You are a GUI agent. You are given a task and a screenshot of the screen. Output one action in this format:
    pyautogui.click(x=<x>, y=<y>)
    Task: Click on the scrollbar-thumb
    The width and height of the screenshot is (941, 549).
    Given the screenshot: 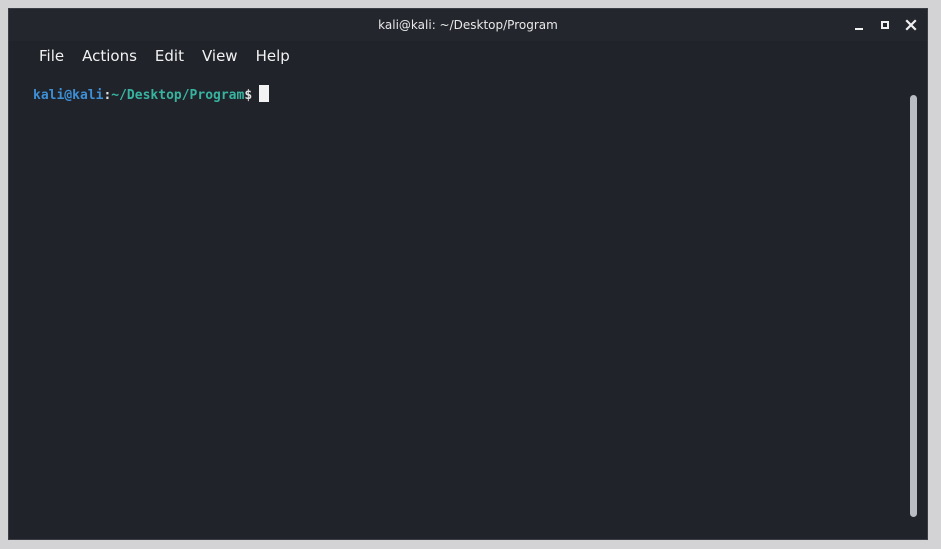 What is the action you would take?
    pyautogui.click(x=913, y=306)
    